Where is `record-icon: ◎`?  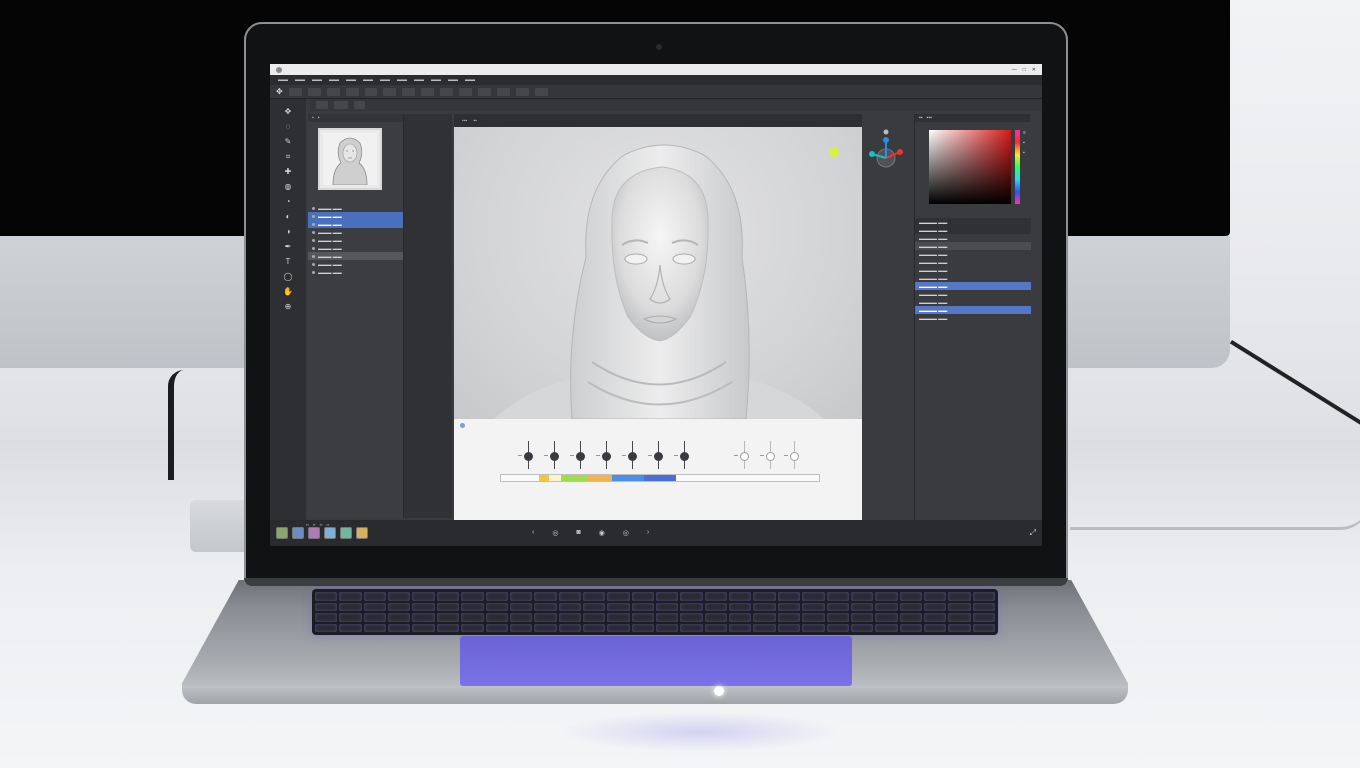
record-icon: ◎ is located at coordinates (555, 533).